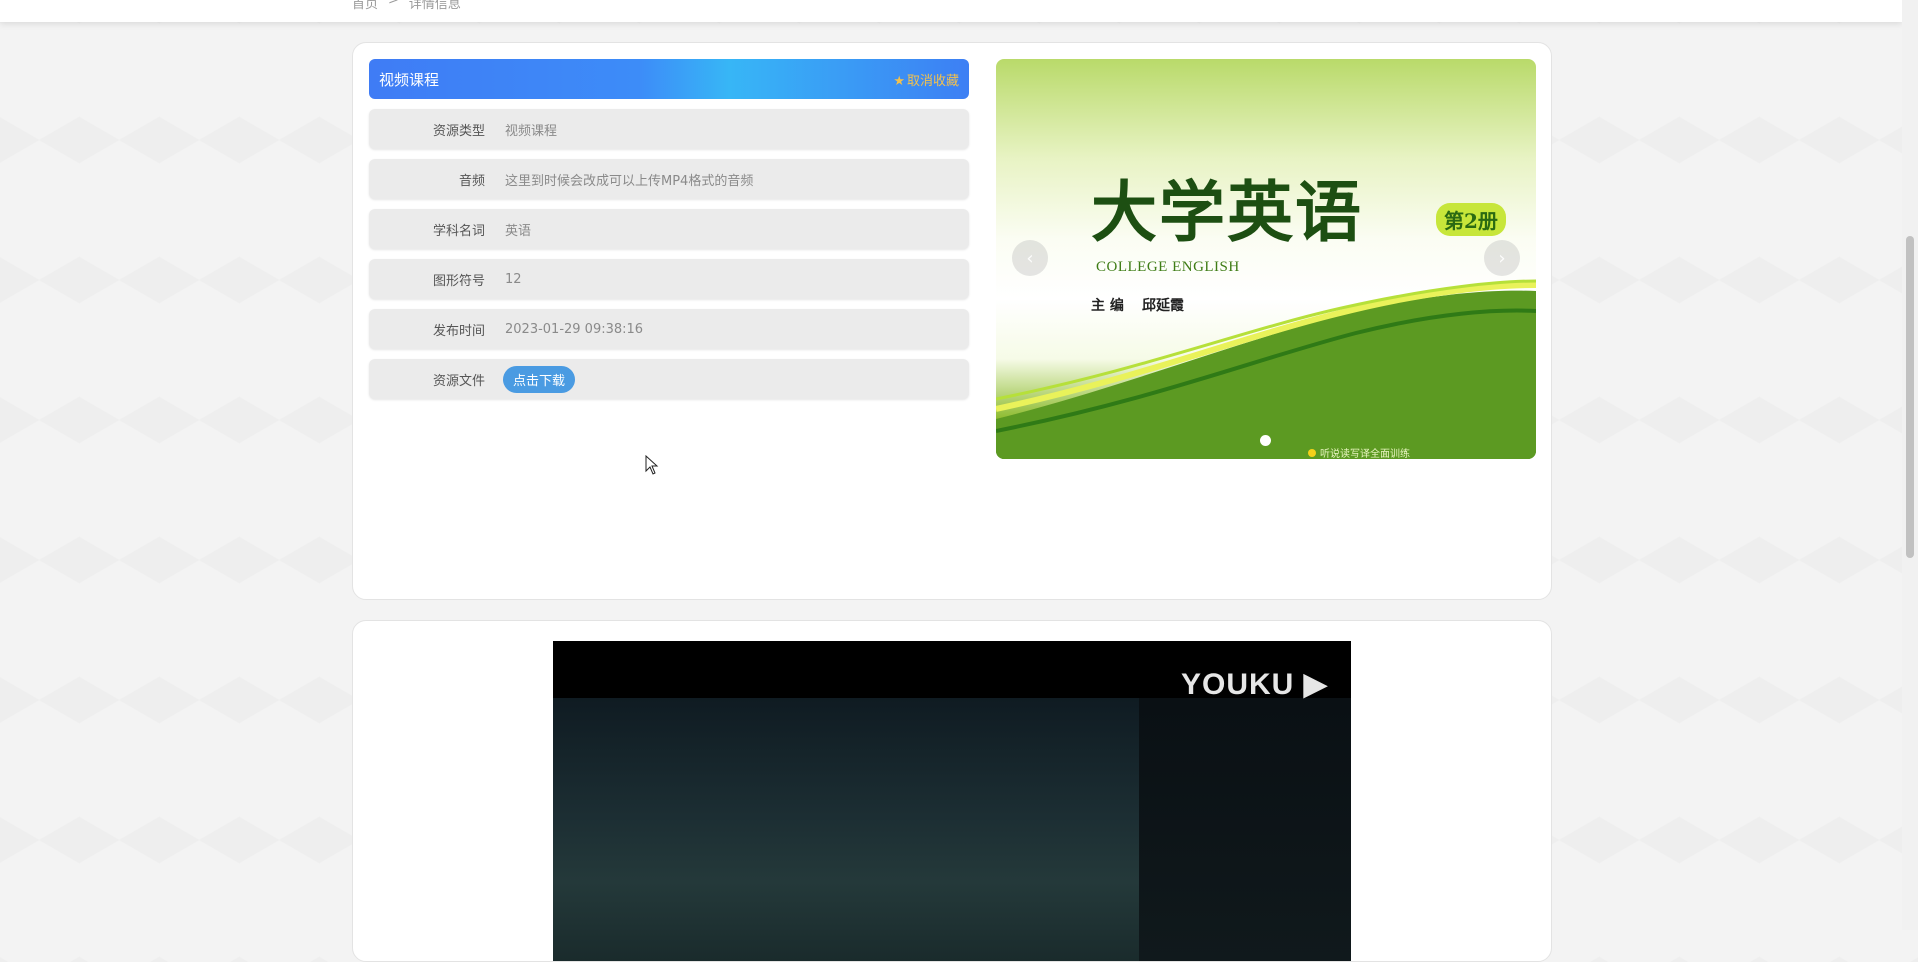 The height and width of the screenshot is (962, 1918). Describe the element at coordinates (652, 465) in the screenshot. I see `mouse-cursor-icon` at that location.